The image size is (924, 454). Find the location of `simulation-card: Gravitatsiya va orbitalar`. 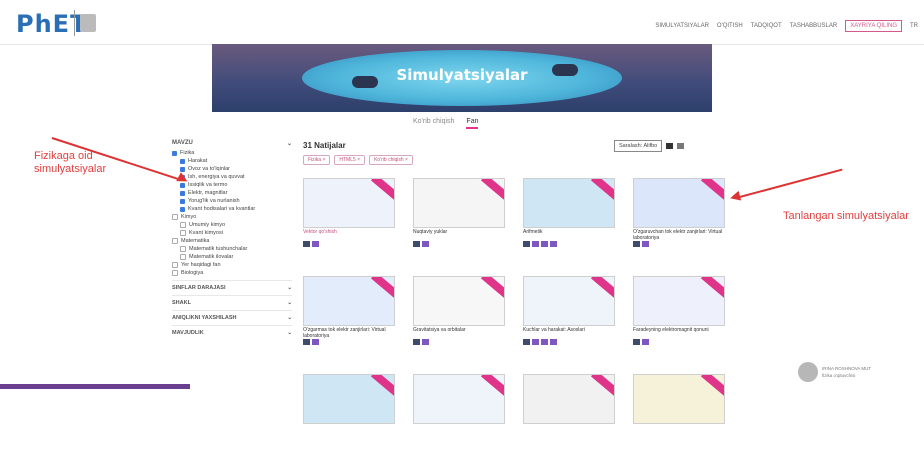

simulation-card: Gravitatsiya va orbitalar is located at coordinates (459, 316).